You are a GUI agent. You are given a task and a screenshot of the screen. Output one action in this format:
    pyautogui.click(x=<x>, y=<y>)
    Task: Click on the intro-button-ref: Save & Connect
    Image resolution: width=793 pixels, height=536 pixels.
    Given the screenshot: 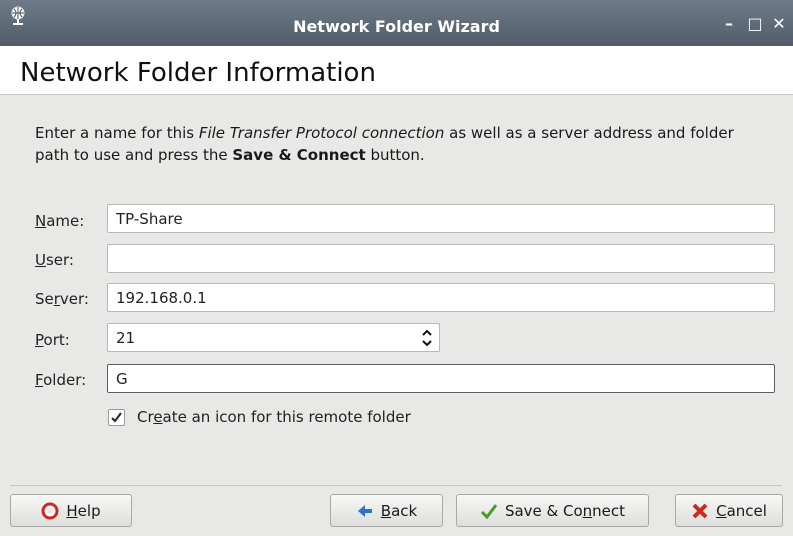 What is the action you would take?
    pyautogui.click(x=299, y=155)
    